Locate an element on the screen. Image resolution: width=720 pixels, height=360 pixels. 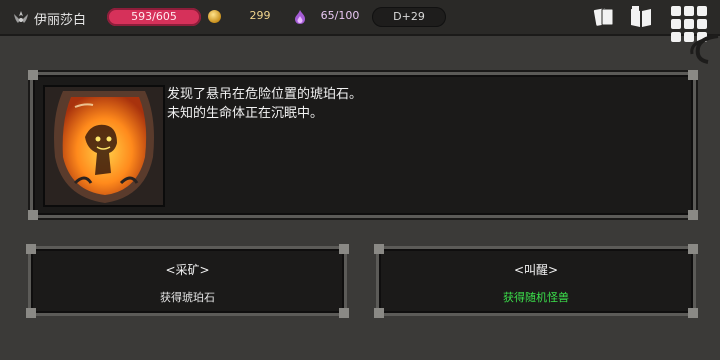
cards-icon is located at coordinates (604, 17).